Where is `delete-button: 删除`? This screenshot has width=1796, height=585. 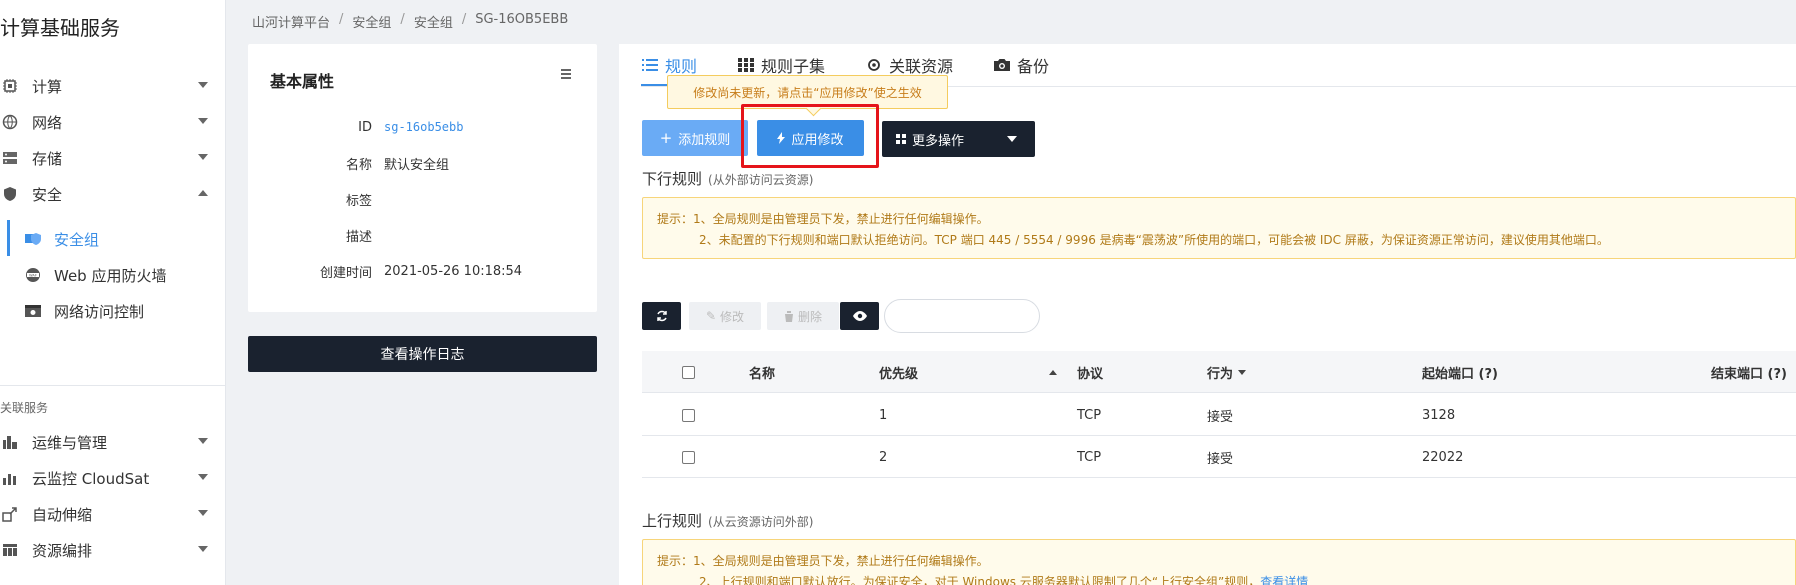
delete-button: 删除 is located at coordinates (803, 316).